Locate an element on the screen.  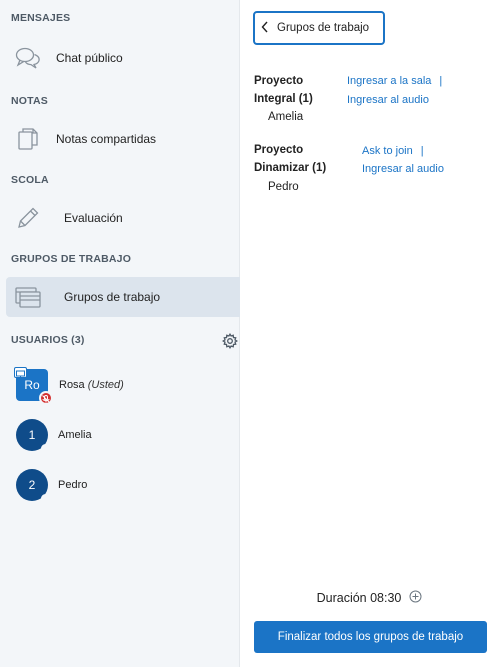
avatar: 1 is located at coordinates (33, 436).